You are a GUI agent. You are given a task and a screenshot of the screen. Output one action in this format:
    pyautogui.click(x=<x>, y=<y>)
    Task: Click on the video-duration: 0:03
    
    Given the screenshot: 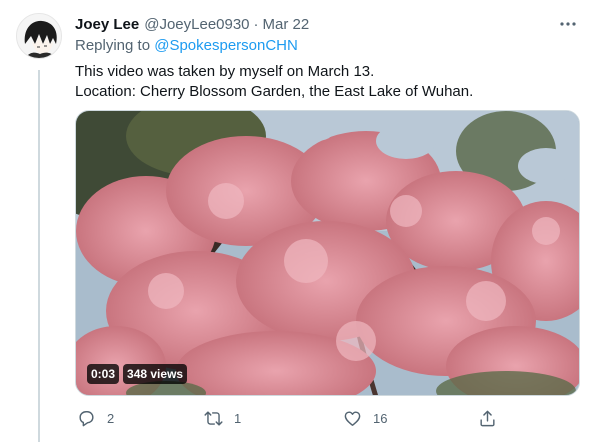 What is the action you would take?
    pyautogui.click(x=103, y=374)
    